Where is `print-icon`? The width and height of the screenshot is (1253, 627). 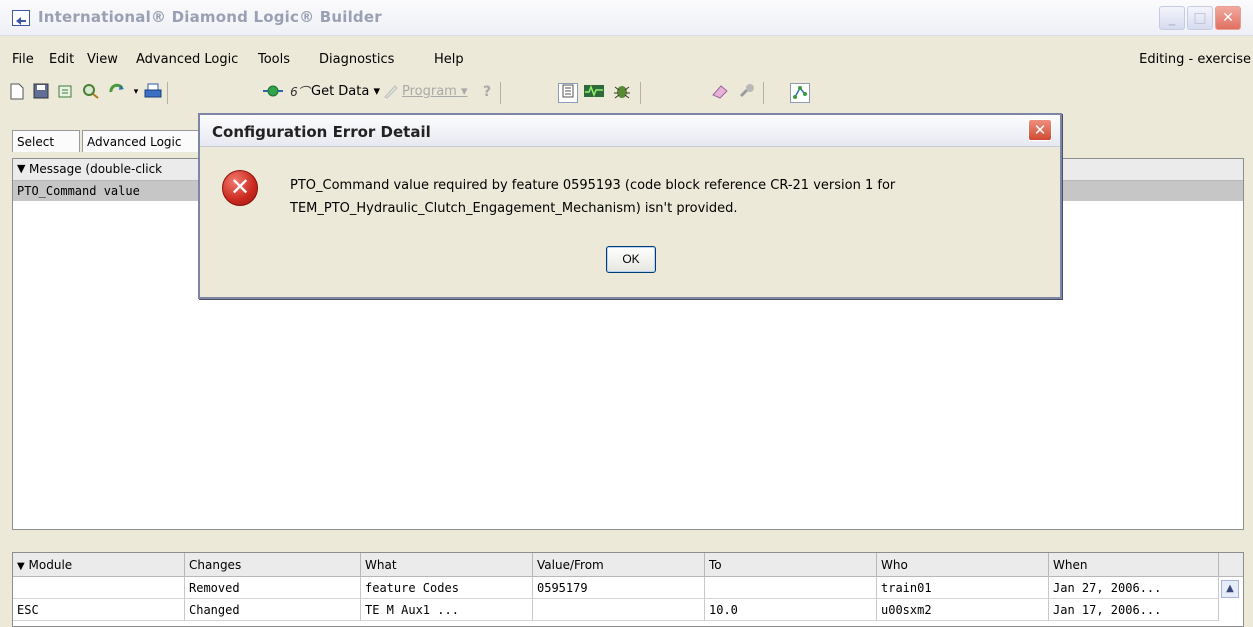
print-icon is located at coordinates (153, 92).